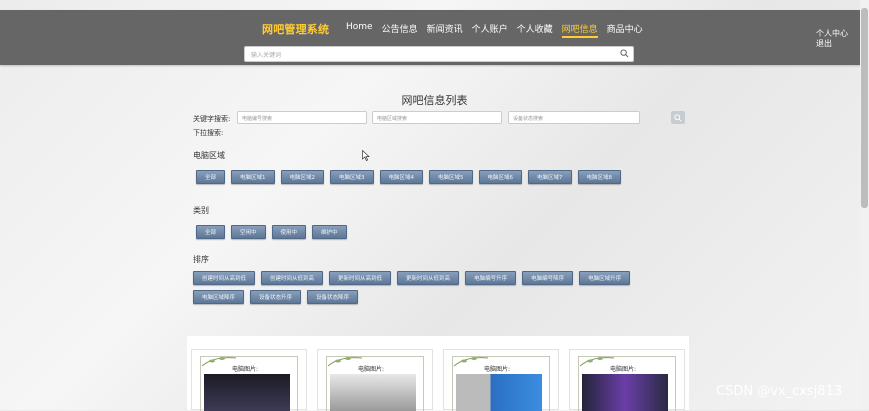 Image resolution: width=869 pixels, height=411 pixels. Describe the element at coordinates (266, 55) in the screenshot. I see `search-placeholder: 输入关键词` at that location.